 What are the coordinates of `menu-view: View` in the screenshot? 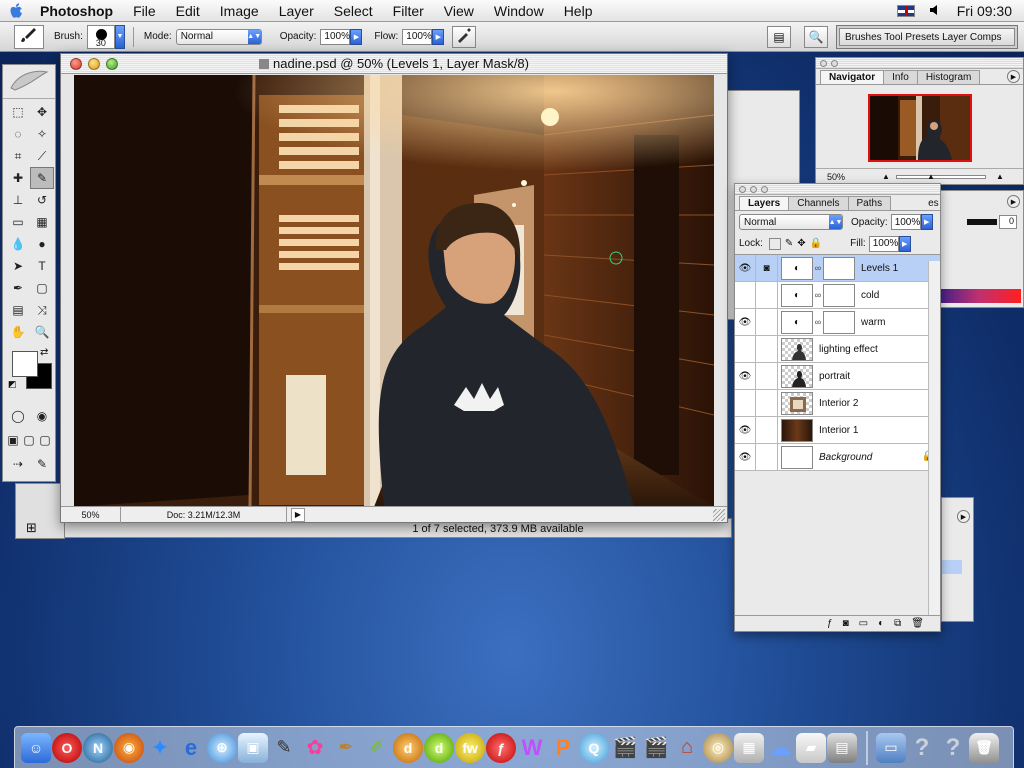 It's located at (459, 11).